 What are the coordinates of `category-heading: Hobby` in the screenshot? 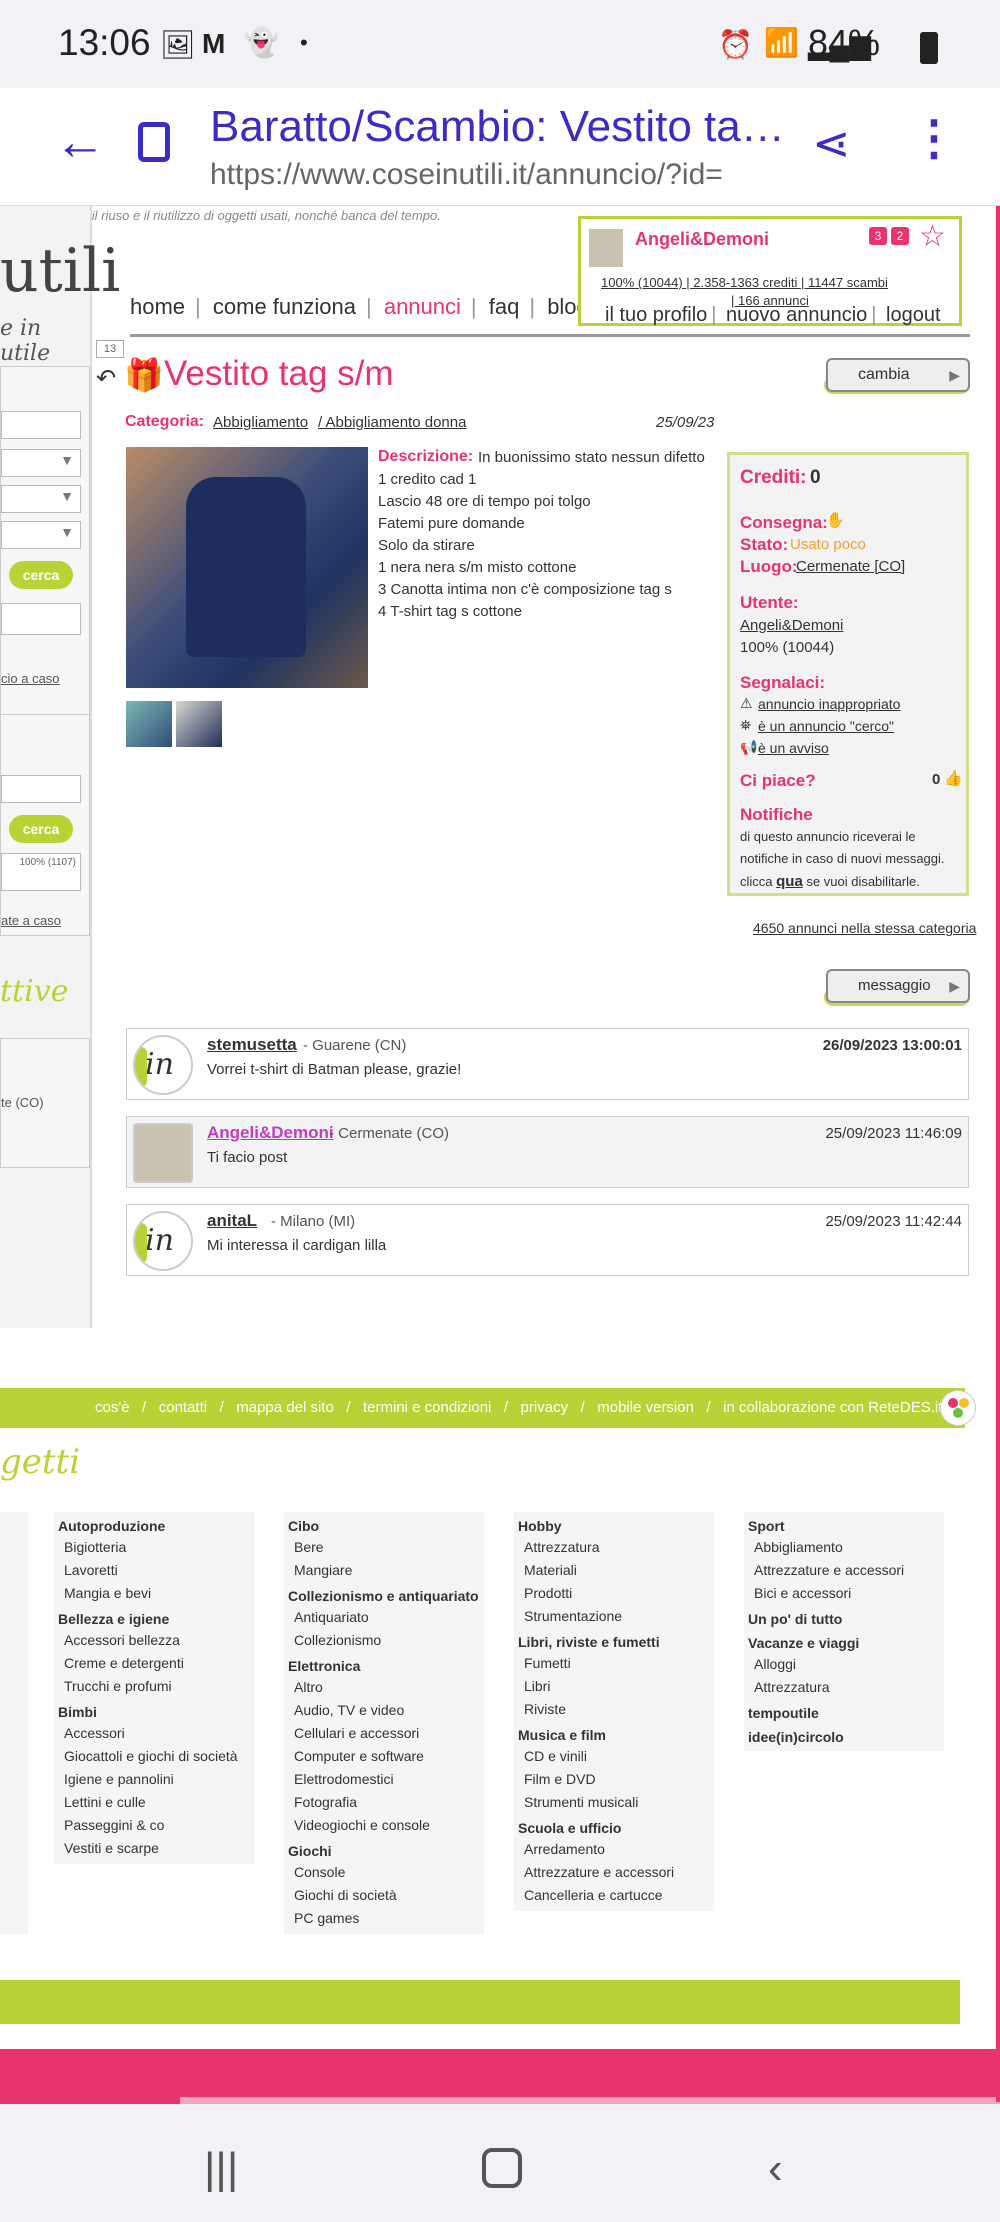 It's located at (614, 1526).